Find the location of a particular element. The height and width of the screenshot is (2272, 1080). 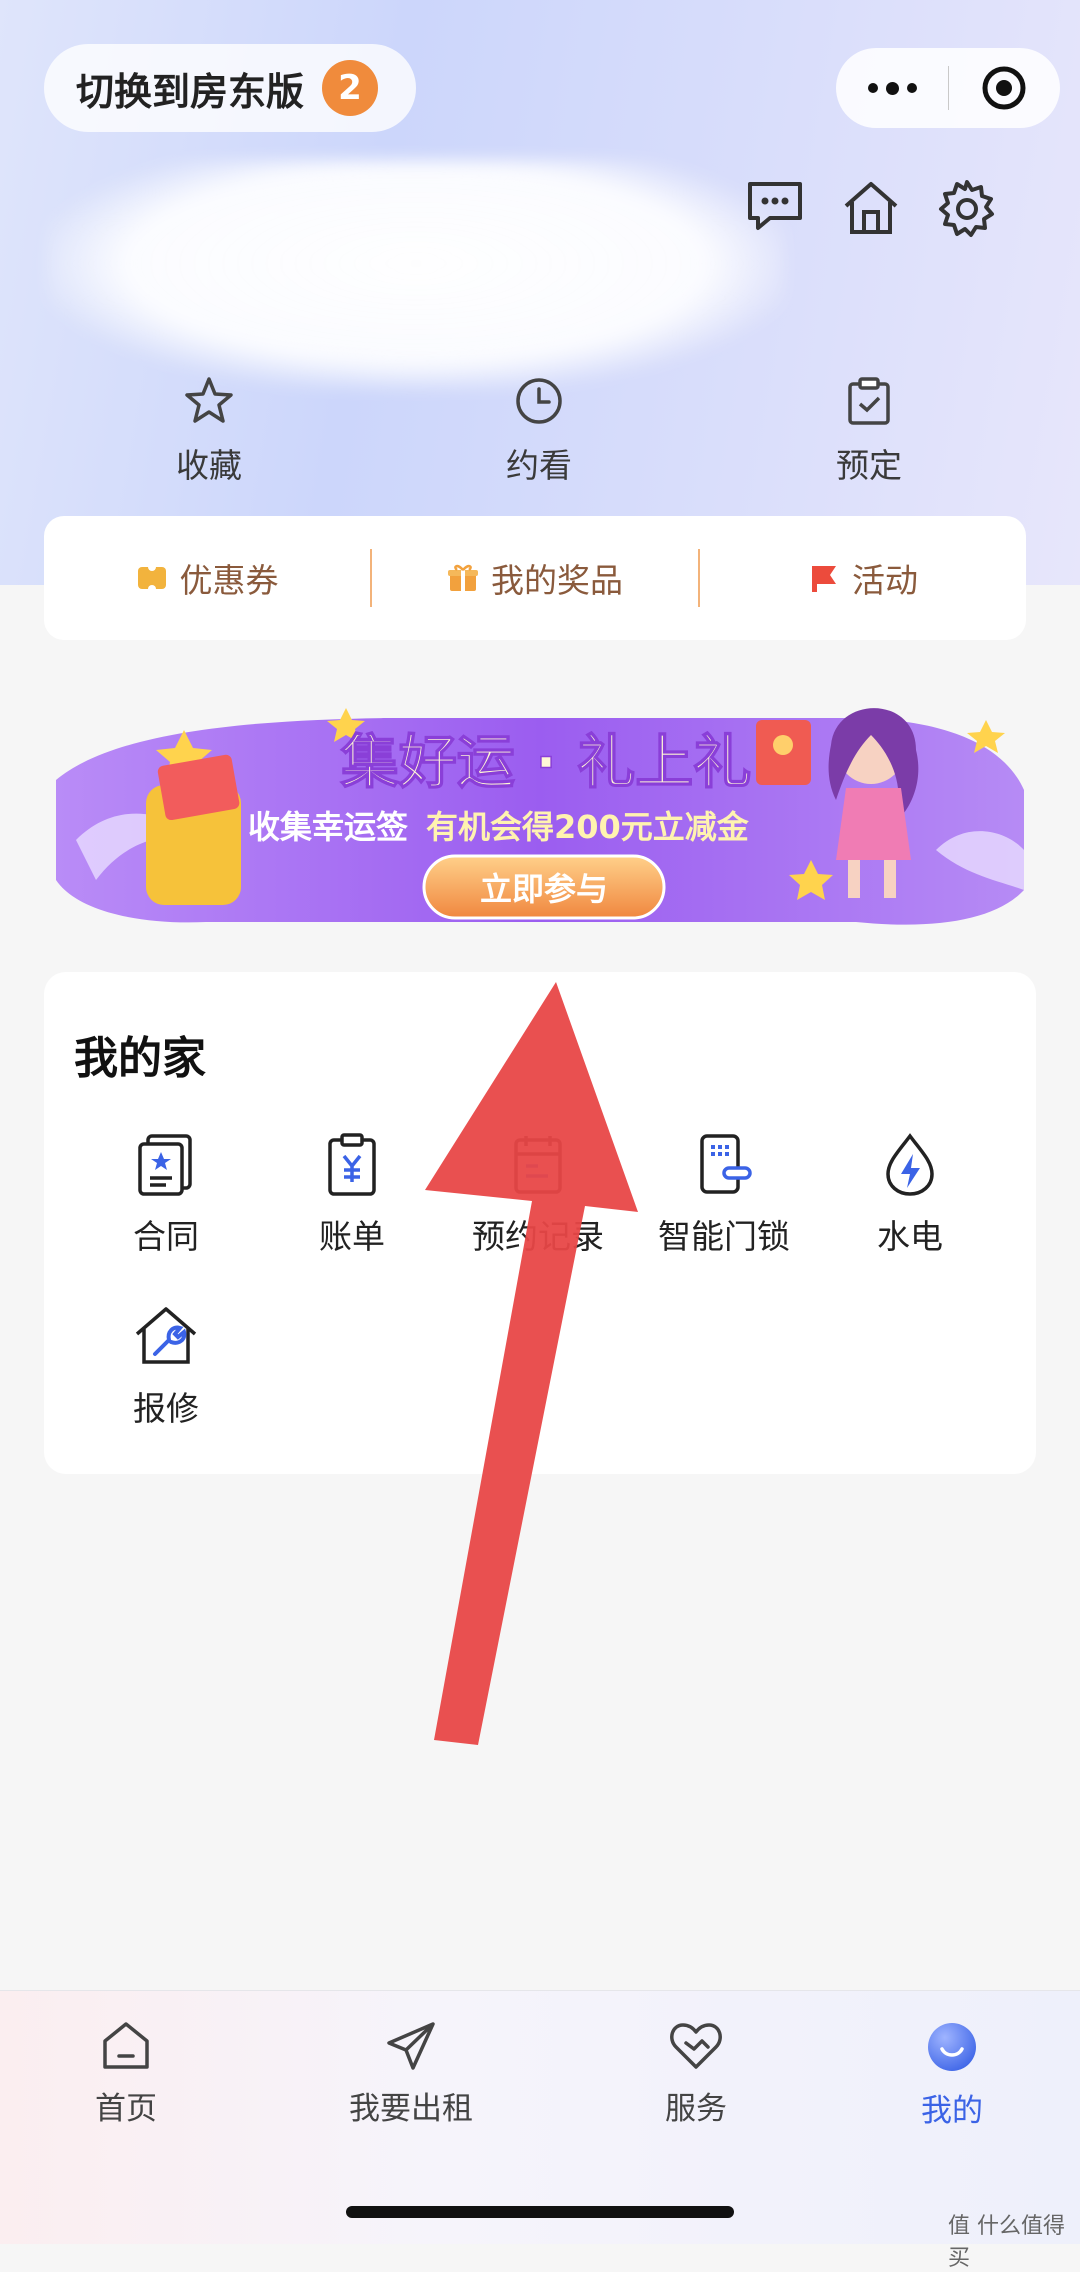

tab-label: 首页 is located at coordinates (126, 2109).